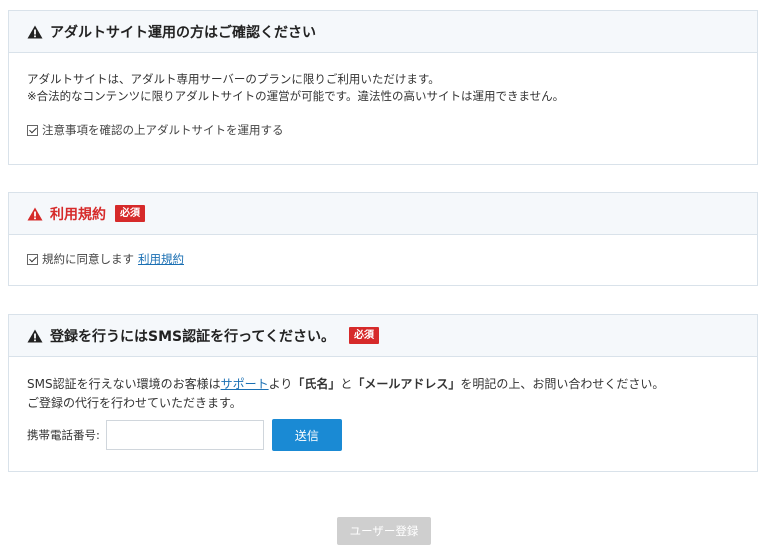 The image size is (768, 560). Describe the element at coordinates (280, 384) in the screenshot. I see `sms-text-part: より` at that location.